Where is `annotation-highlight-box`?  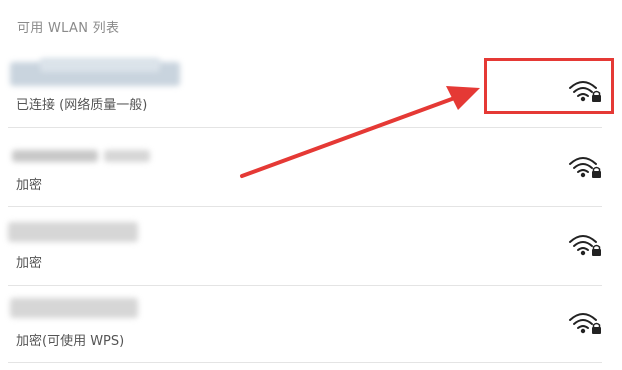 annotation-highlight-box is located at coordinates (549, 86).